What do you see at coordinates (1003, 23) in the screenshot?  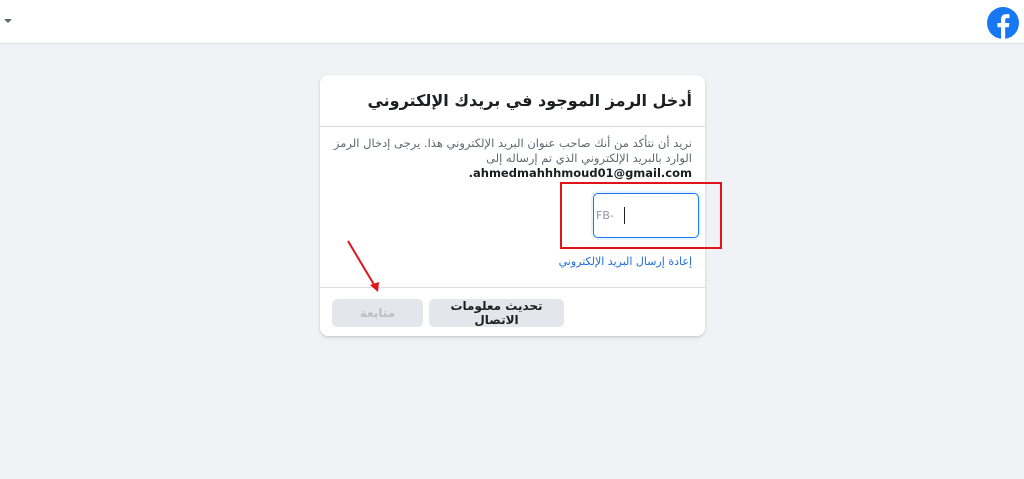 I see `facebook-logo-icon` at bounding box center [1003, 23].